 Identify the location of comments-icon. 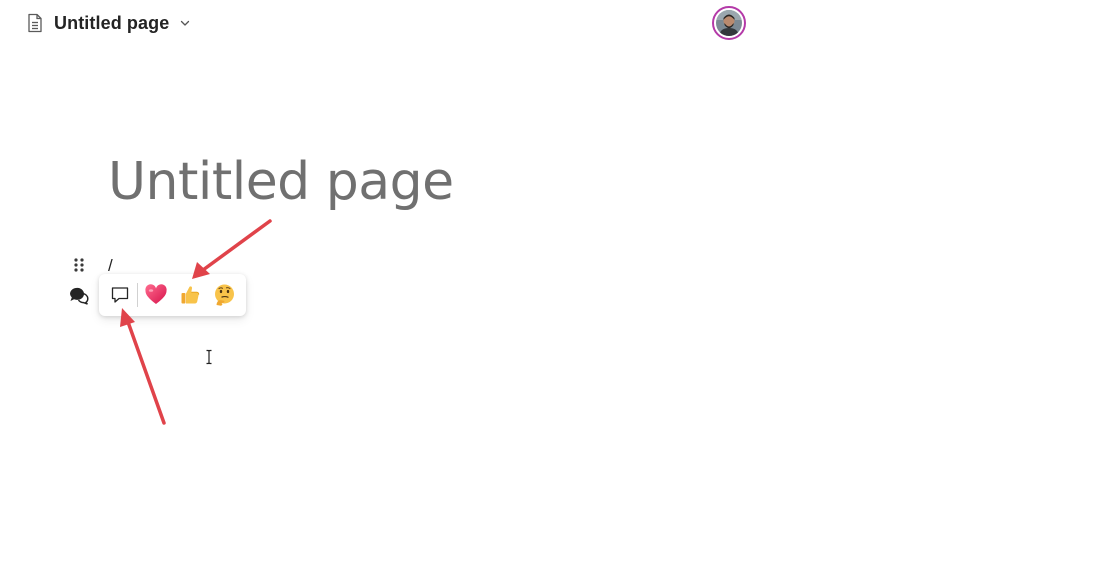
(79, 295).